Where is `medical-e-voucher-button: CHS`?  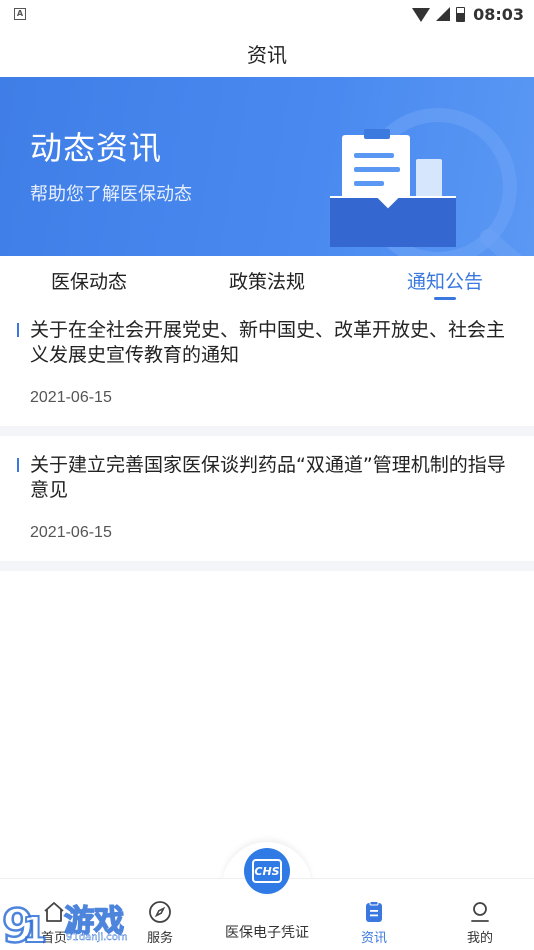 medical-e-voucher-button: CHS is located at coordinates (267, 871).